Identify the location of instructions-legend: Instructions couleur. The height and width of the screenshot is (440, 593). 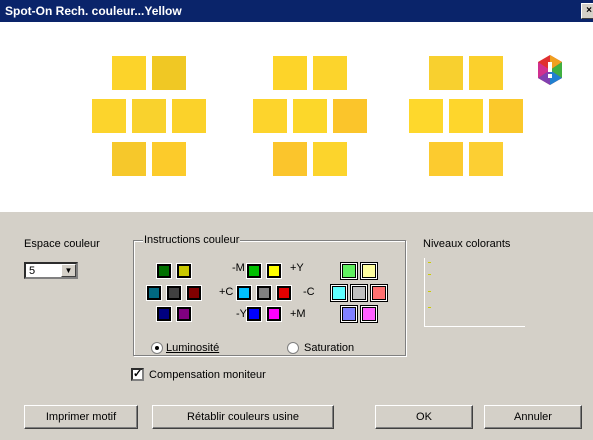
(192, 240).